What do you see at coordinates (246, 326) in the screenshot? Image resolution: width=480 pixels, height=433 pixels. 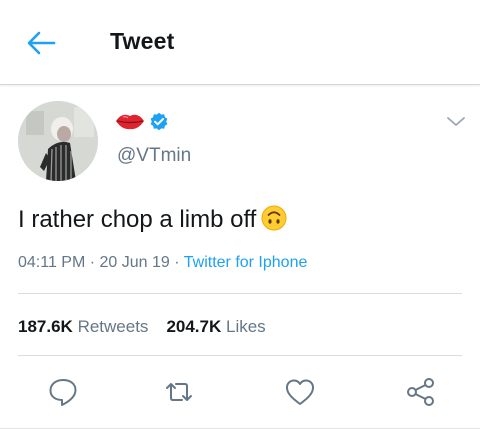 I see `likes-label: Likes` at bounding box center [246, 326].